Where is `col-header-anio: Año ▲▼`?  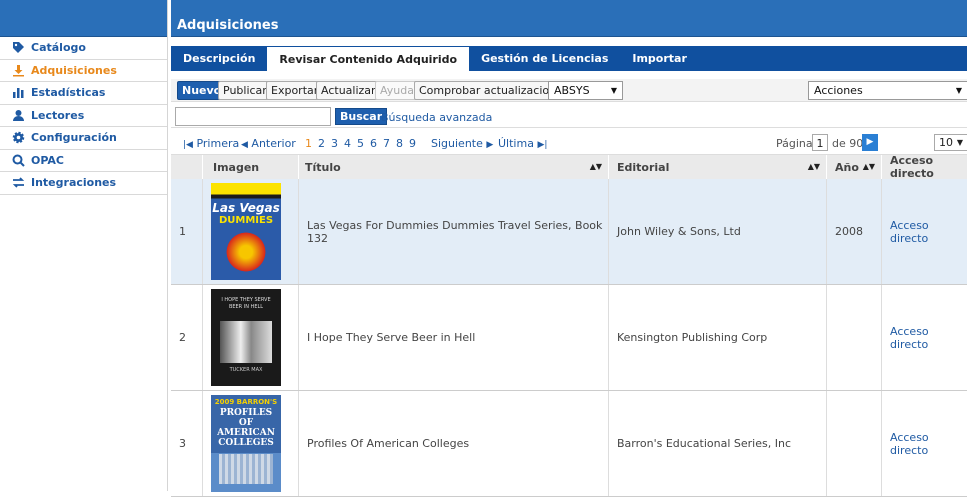
col-header-anio: Año ▲▼ is located at coordinates (854, 167).